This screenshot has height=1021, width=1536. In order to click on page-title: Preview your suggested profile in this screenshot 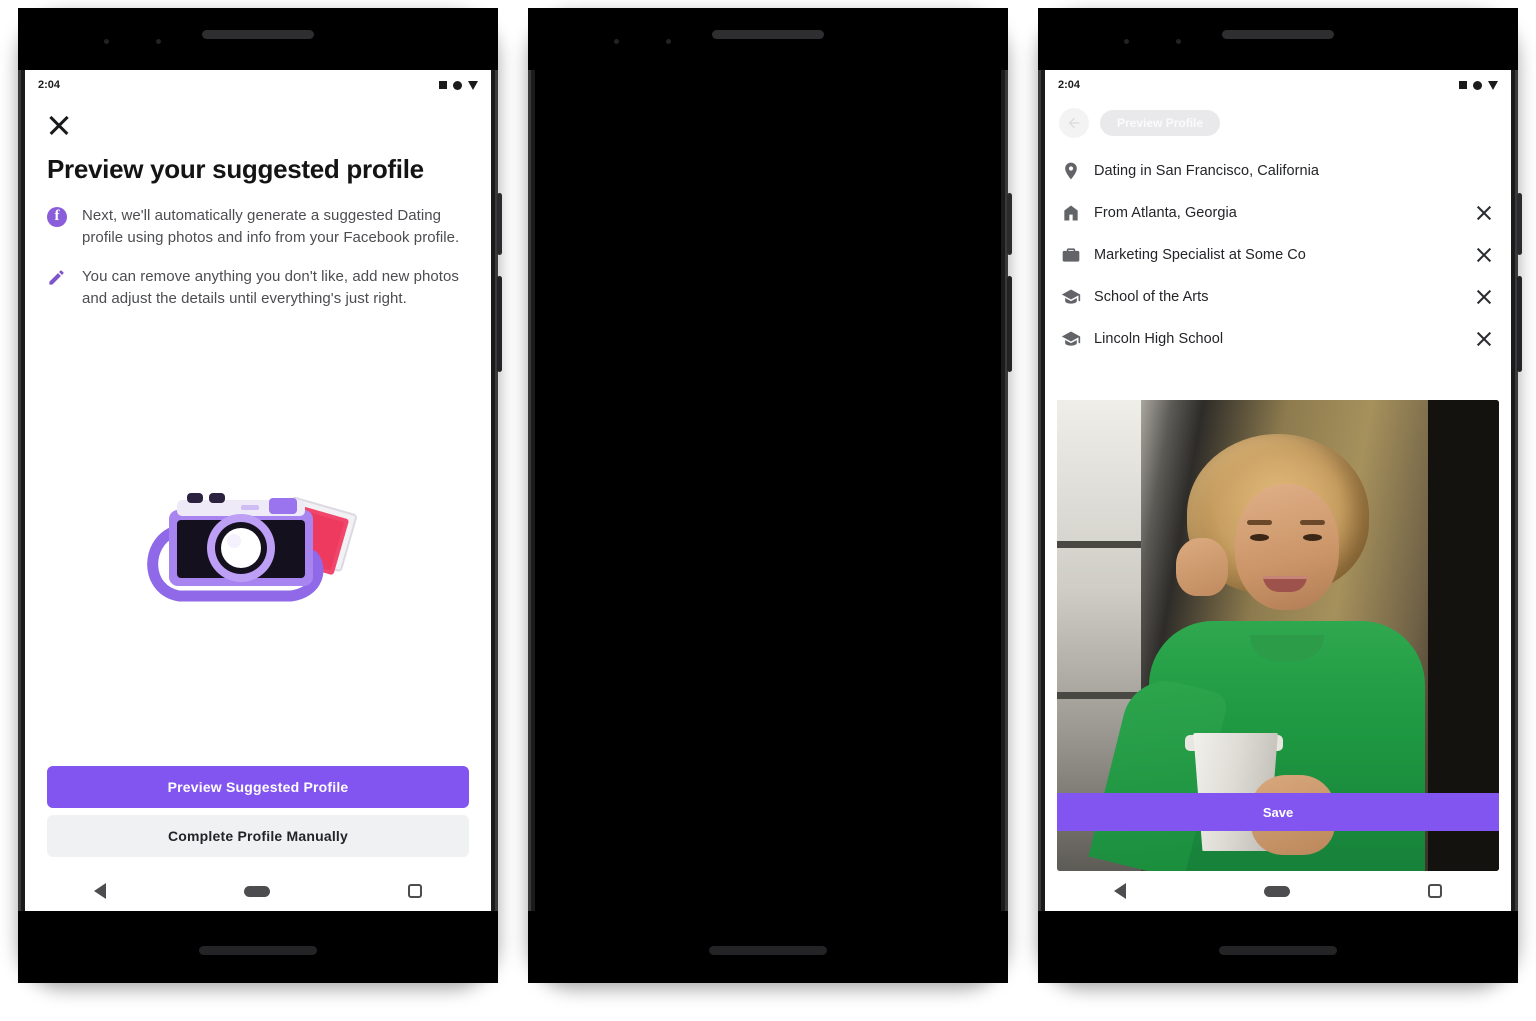, I will do `click(235, 169)`.